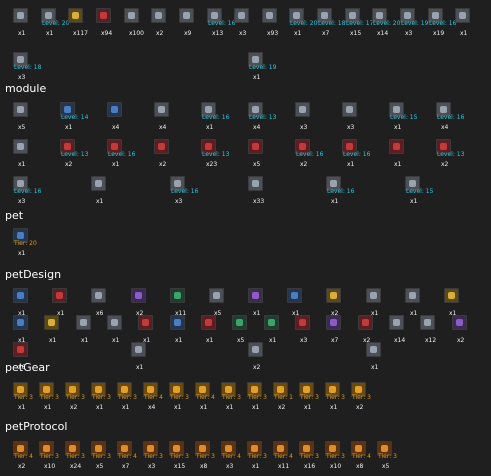 The image size is (491, 476). Describe the element at coordinates (73, 455) in the screenshot. I see `petProtocol-item: Tier: 3 x24` at that location.